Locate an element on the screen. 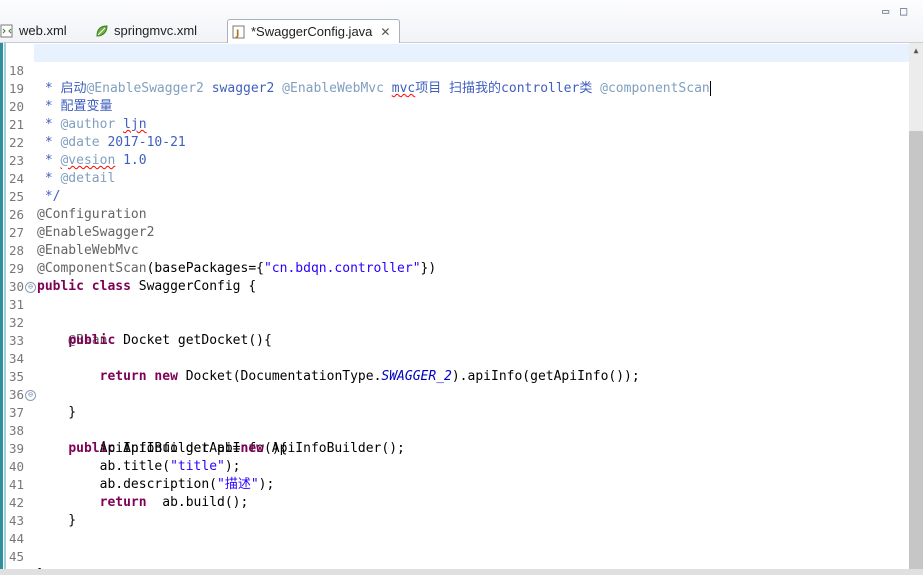  close-tab-icon: ✕ is located at coordinates (385, 32).